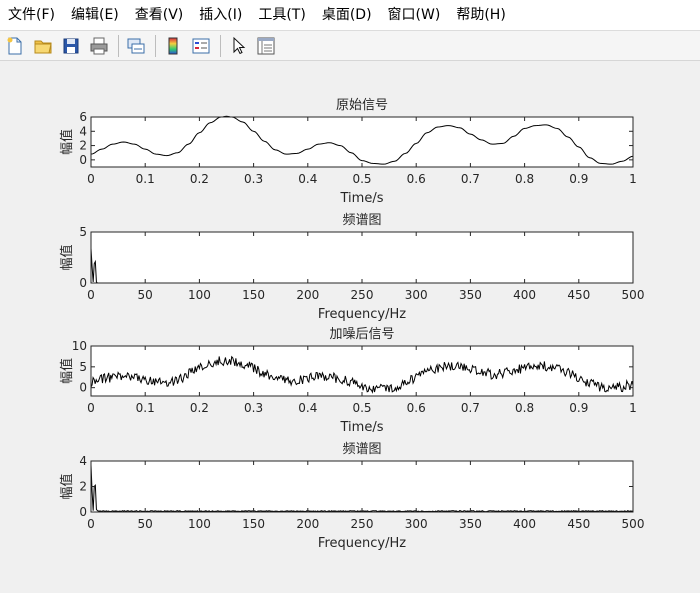  I want to click on link-icon, so click(136, 46).